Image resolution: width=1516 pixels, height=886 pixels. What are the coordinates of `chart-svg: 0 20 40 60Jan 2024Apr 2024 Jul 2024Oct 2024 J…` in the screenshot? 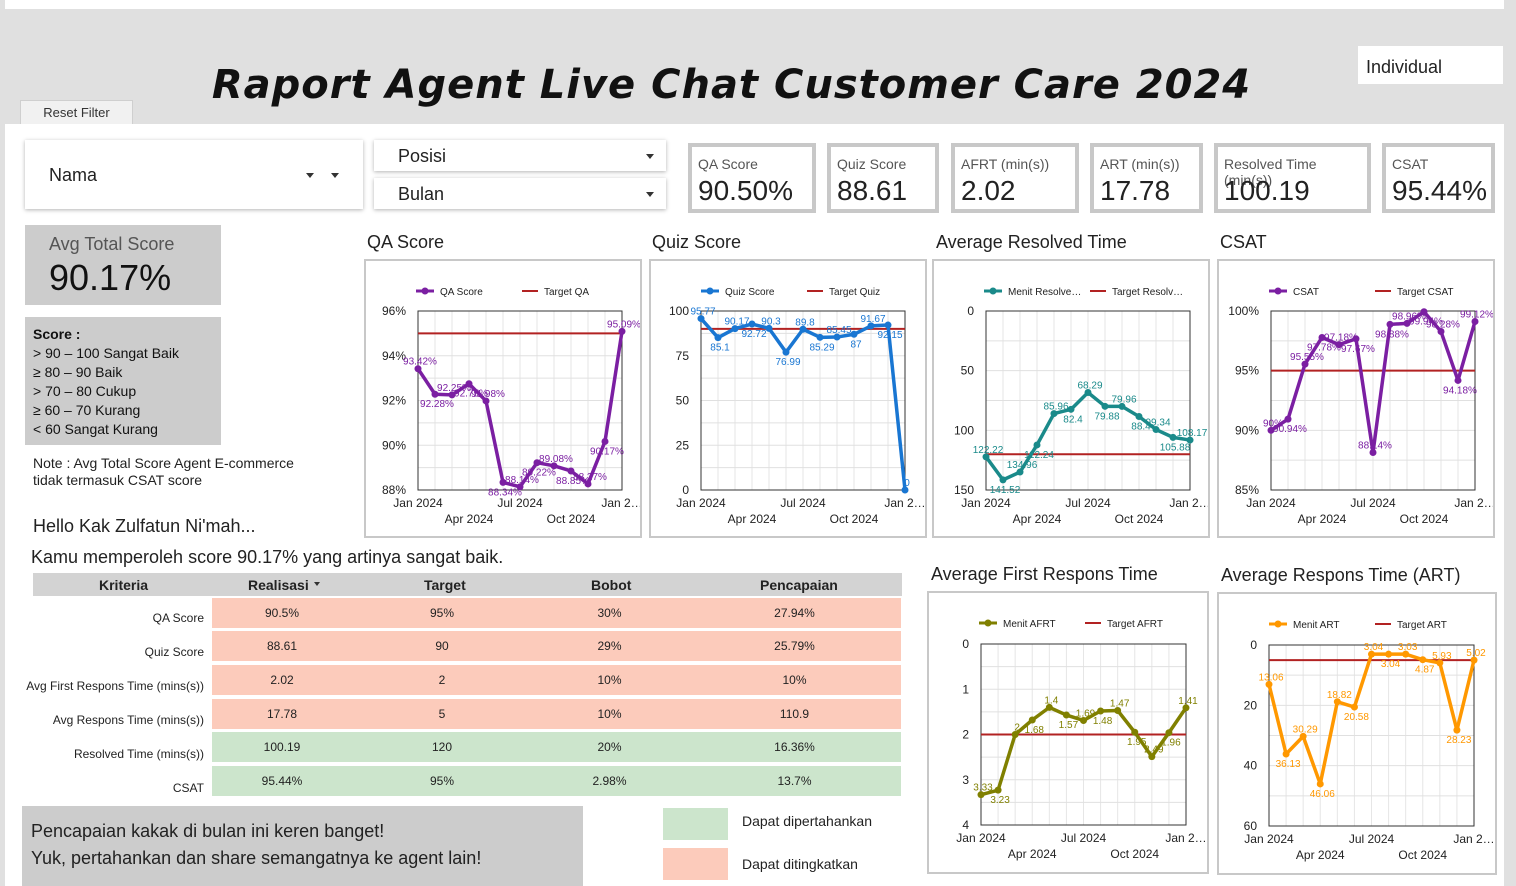 It's located at (1369, 741).